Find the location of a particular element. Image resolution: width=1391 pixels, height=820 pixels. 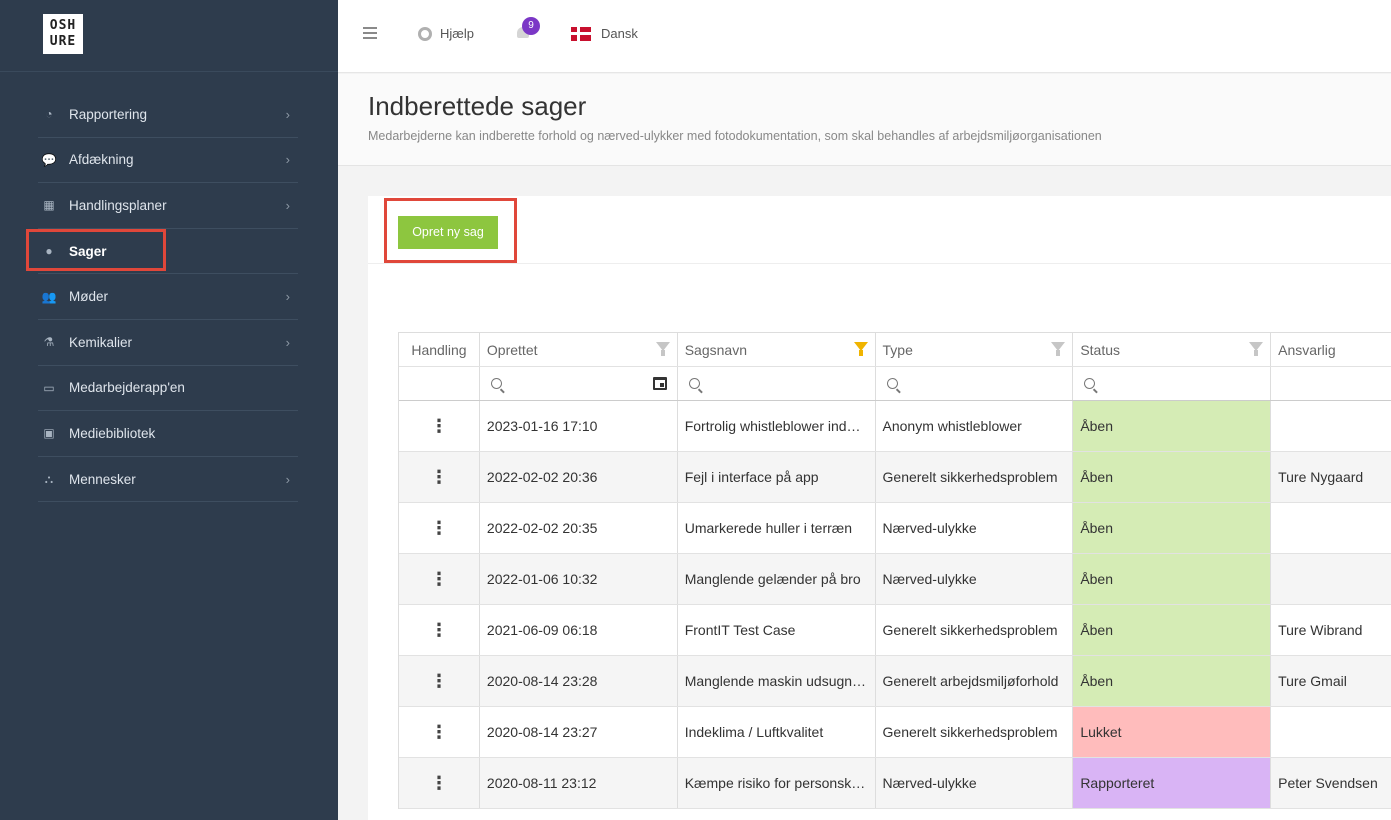

case-name: Umarkerede huller i terræn is located at coordinates (768, 527).